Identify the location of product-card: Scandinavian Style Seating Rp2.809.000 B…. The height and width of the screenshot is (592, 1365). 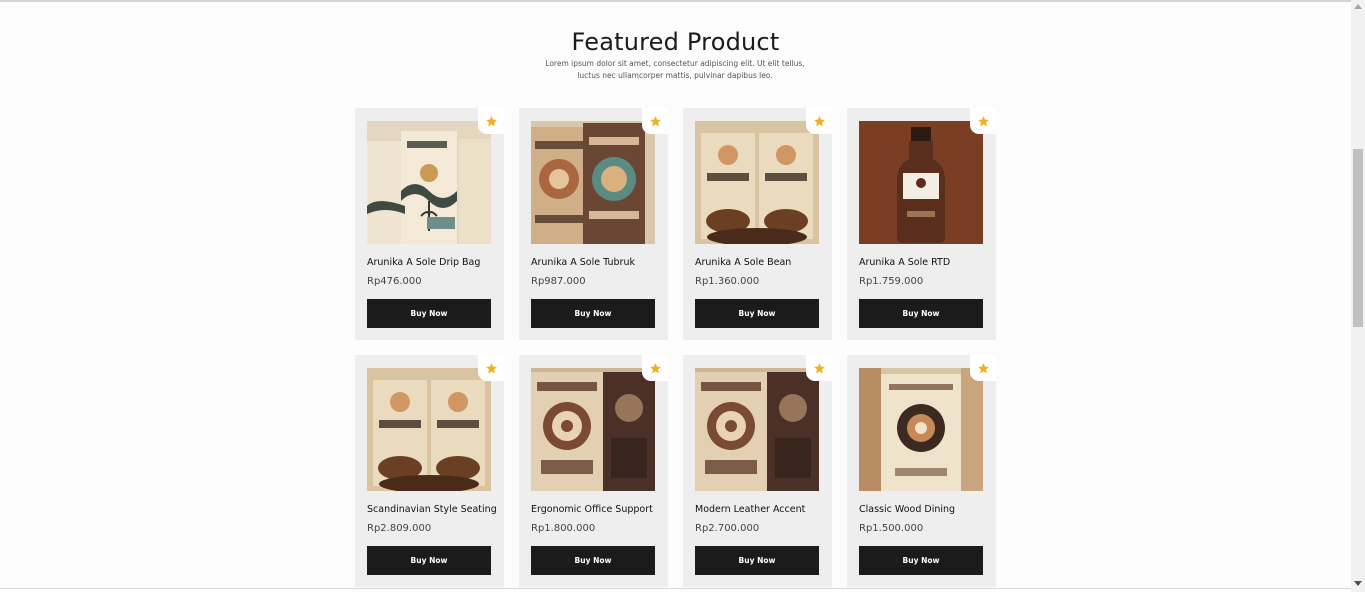
(429, 471).